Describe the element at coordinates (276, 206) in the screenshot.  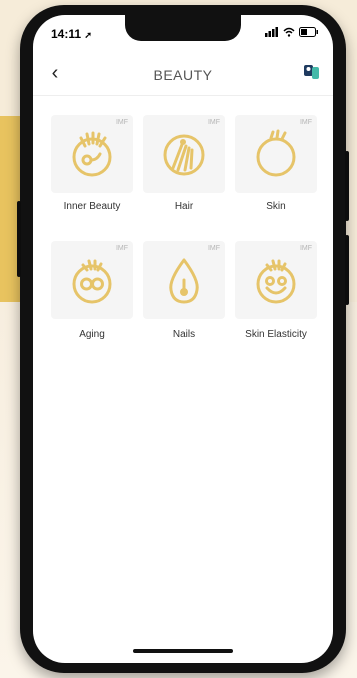
I see `category-label: Skin` at that location.